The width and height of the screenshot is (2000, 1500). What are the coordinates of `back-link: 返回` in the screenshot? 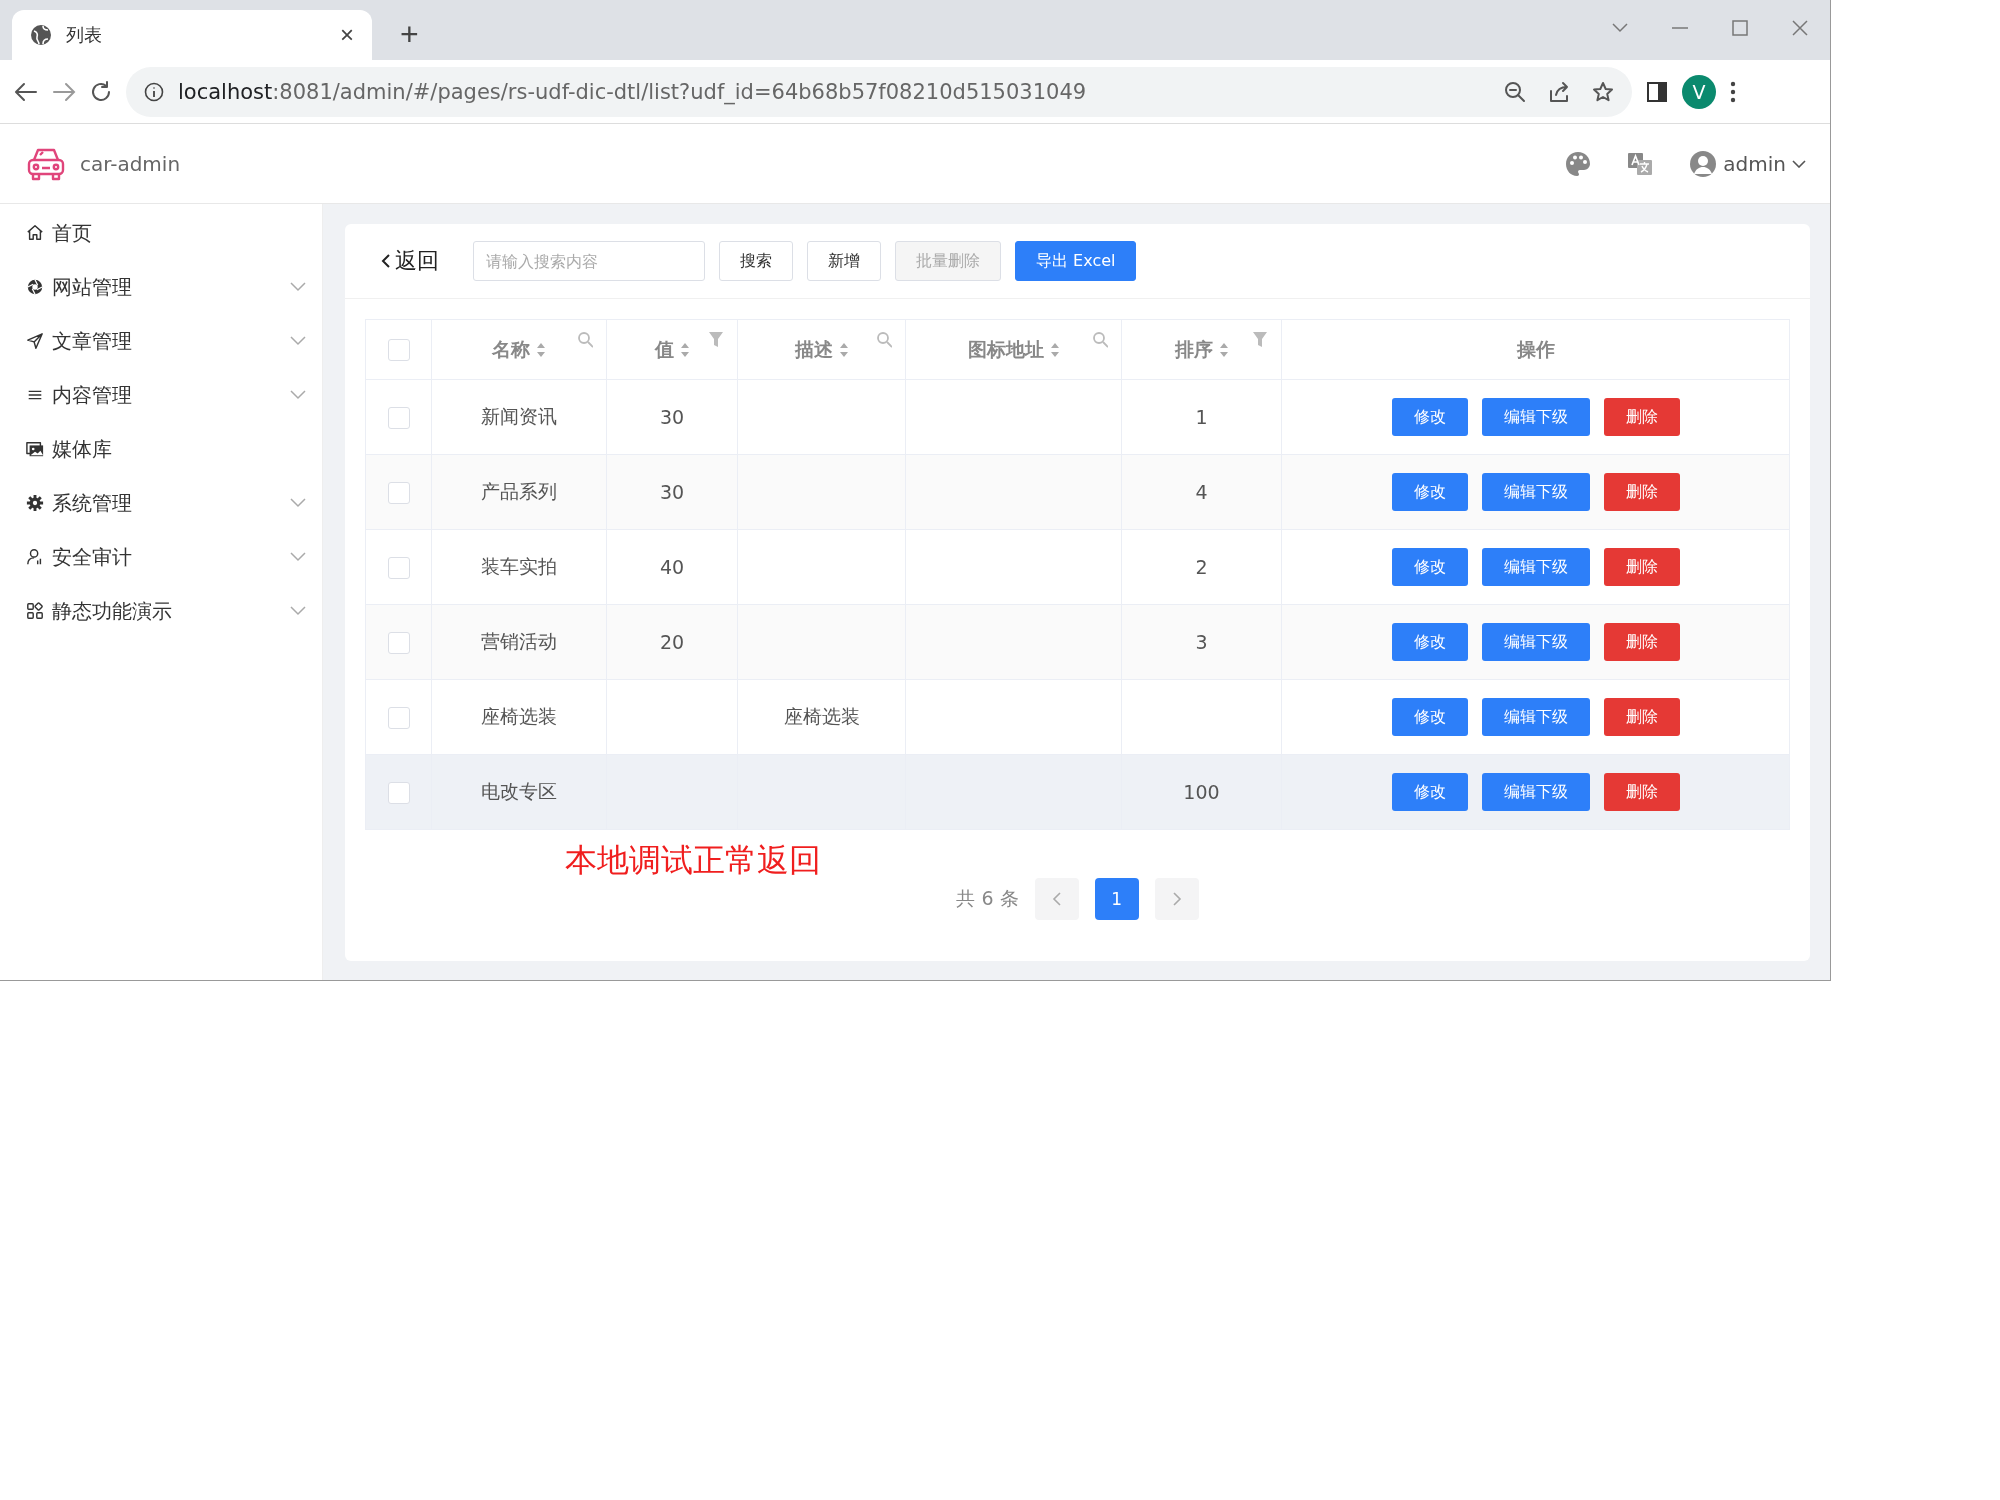 It's located at (410, 261).